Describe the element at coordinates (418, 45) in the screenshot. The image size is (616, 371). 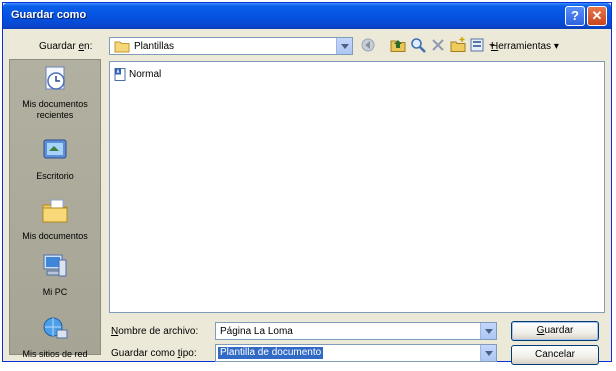
I see `search-web-icon` at that location.